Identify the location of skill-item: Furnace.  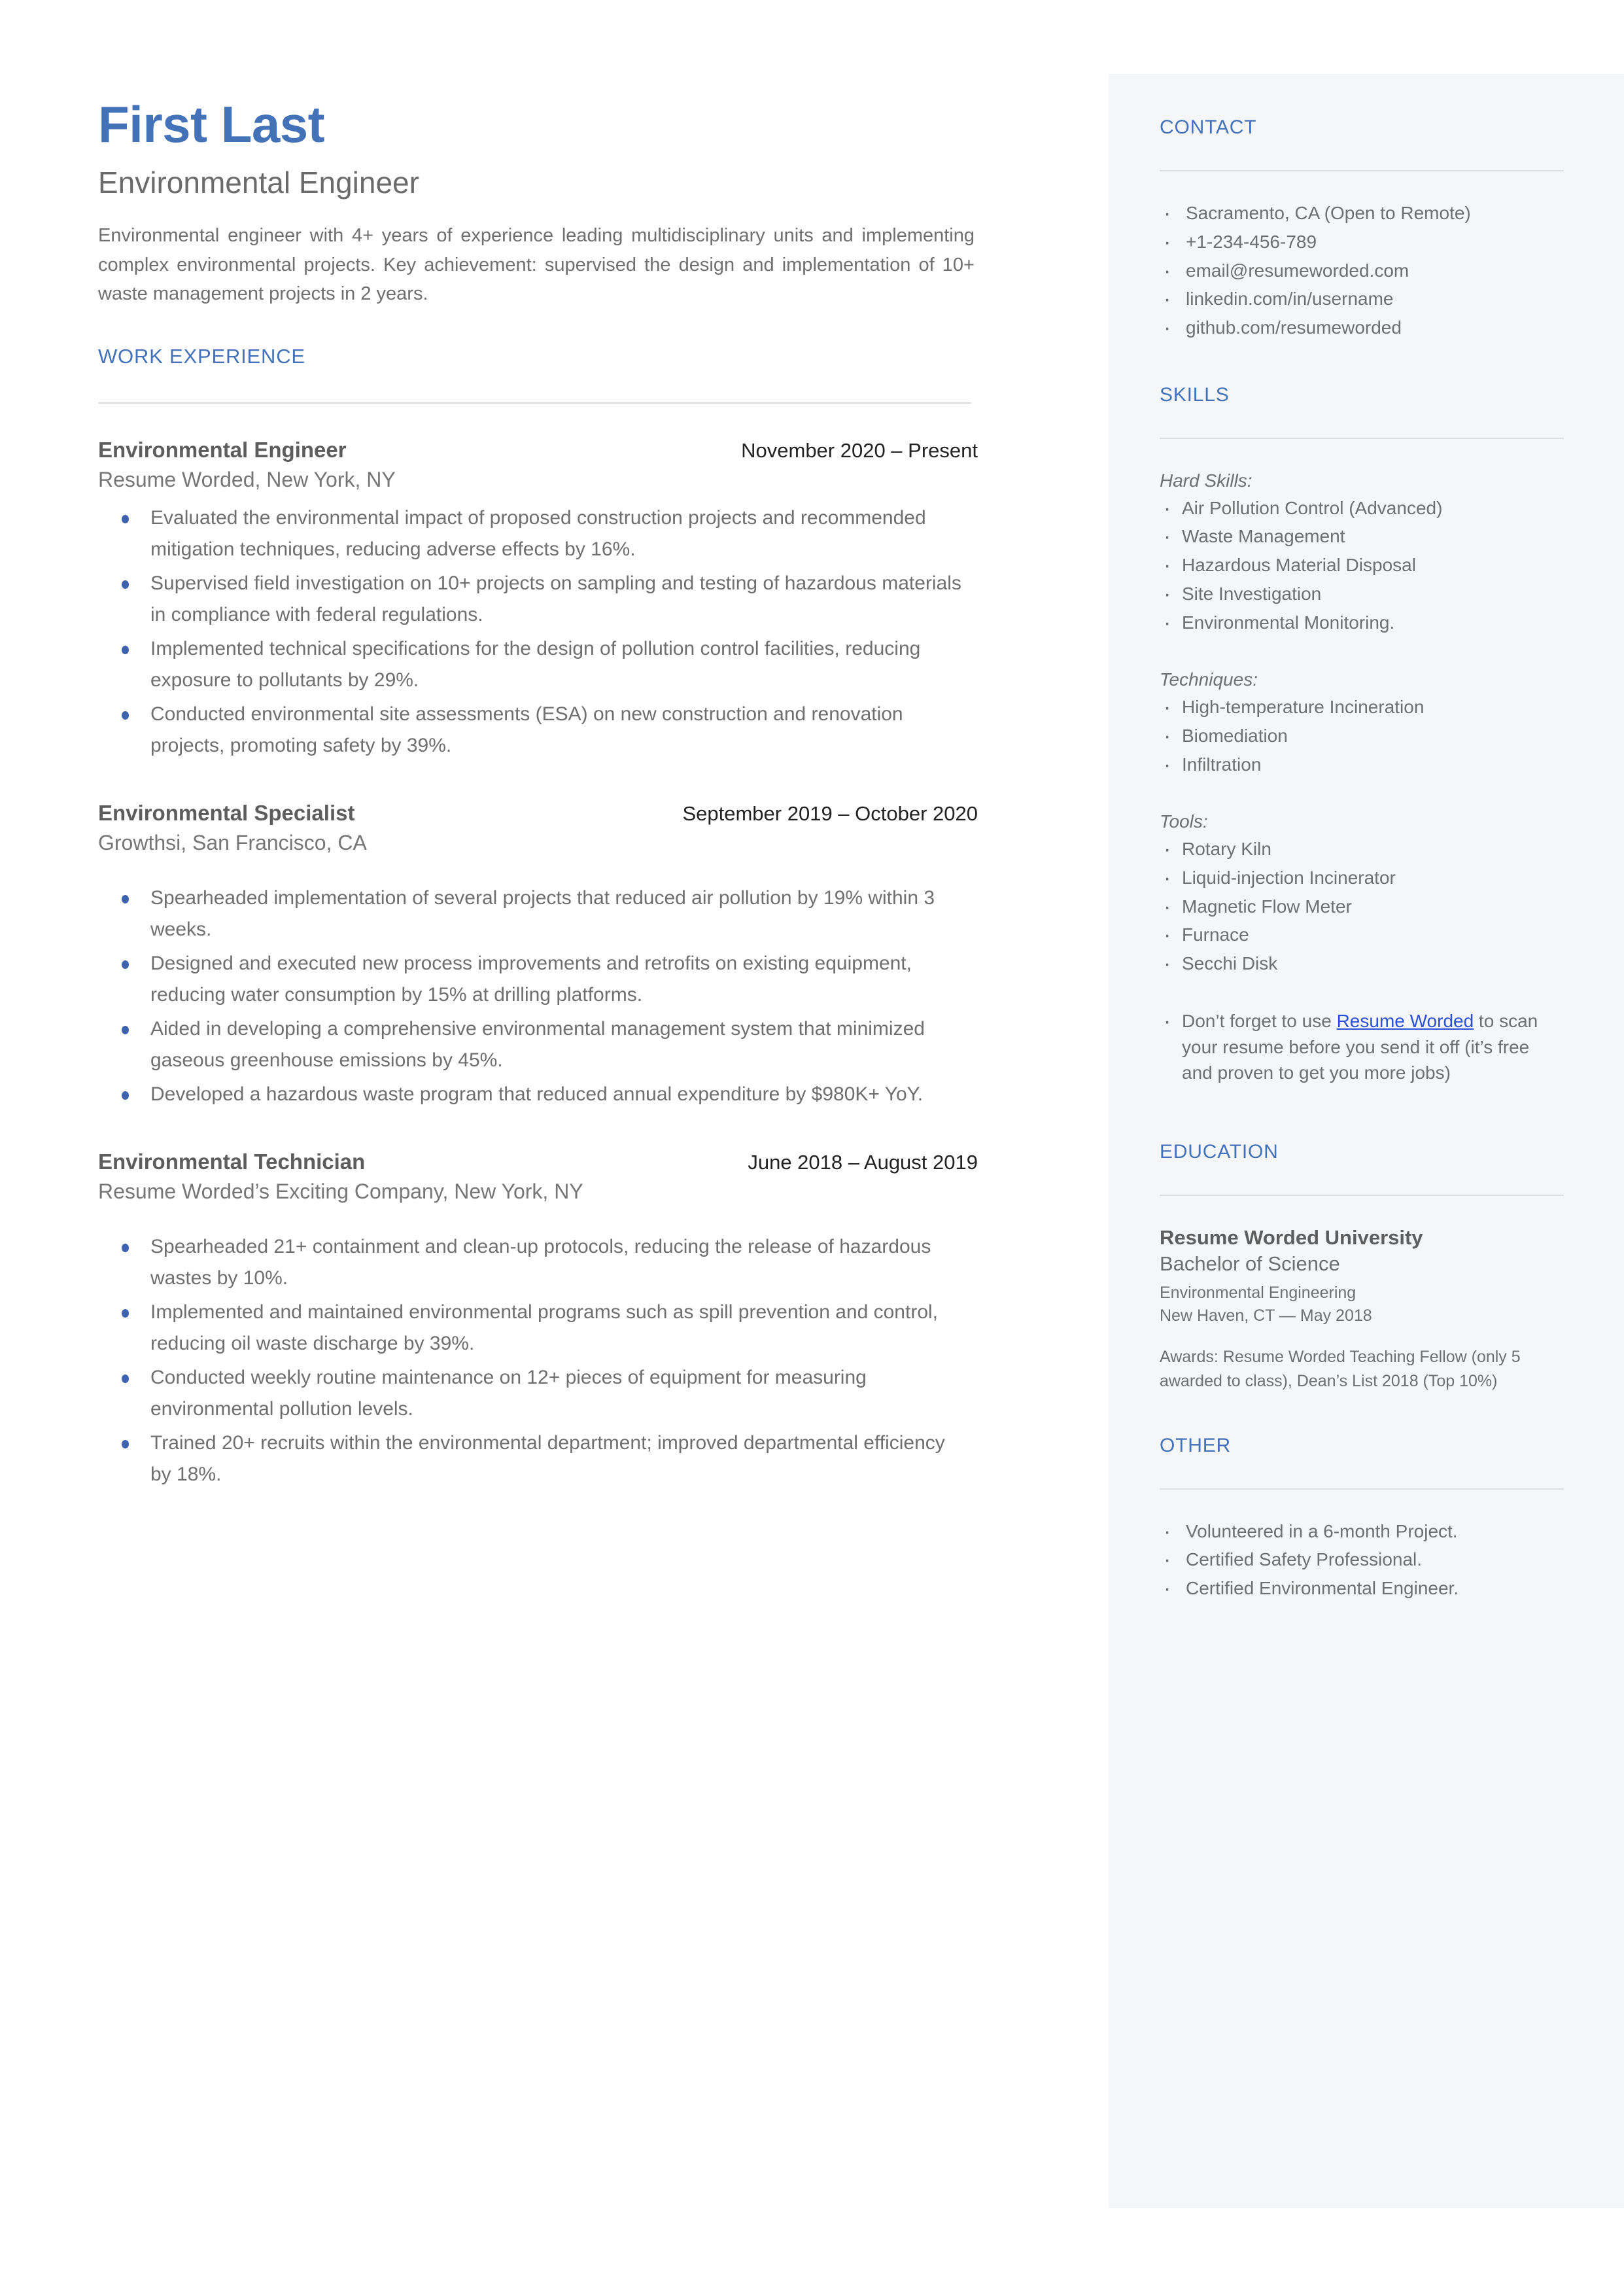
(1362, 935).